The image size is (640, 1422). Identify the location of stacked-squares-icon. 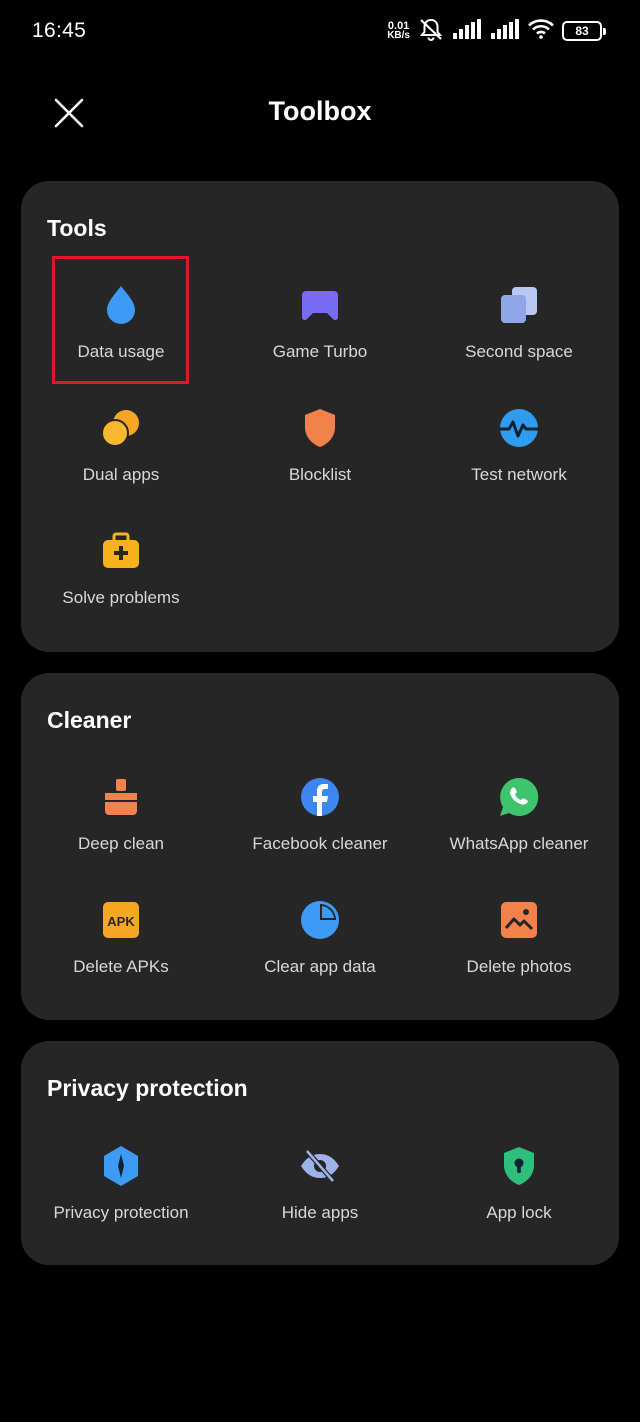
(519, 305).